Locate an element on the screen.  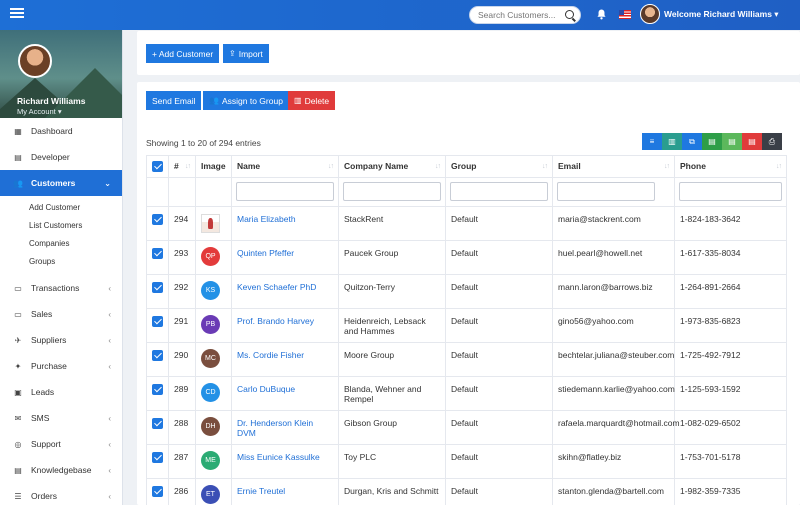
print-icon: ⎙ is located at coordinates (772, 141).